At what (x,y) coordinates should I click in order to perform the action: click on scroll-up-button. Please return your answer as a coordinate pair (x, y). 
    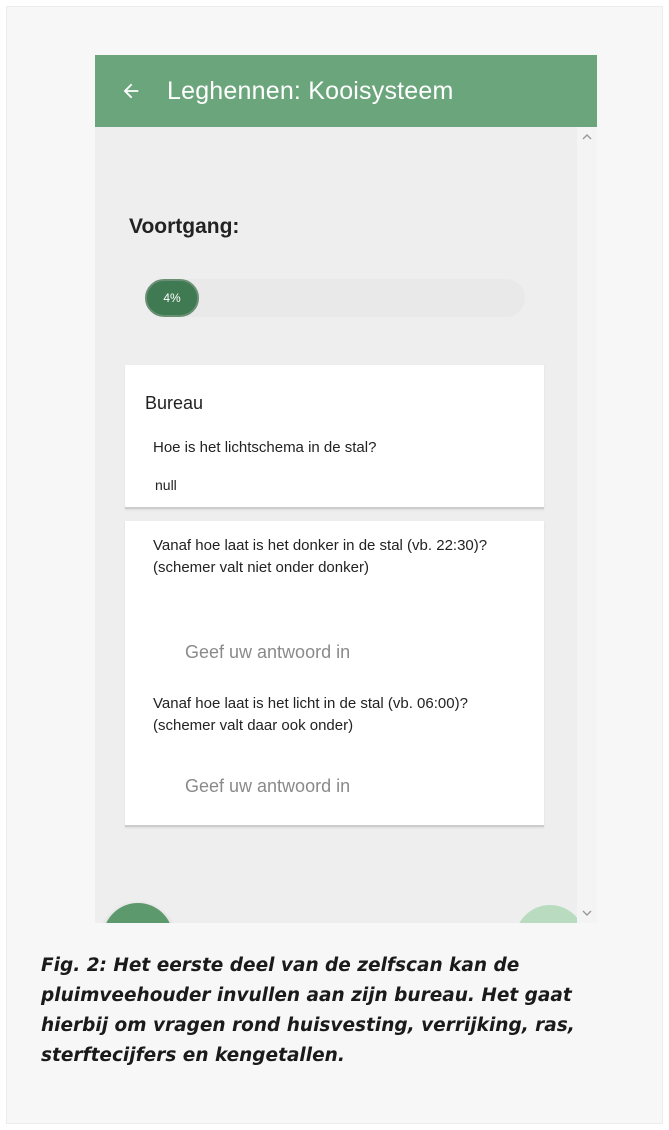
    Looking at the image, I should click on (587, 137).